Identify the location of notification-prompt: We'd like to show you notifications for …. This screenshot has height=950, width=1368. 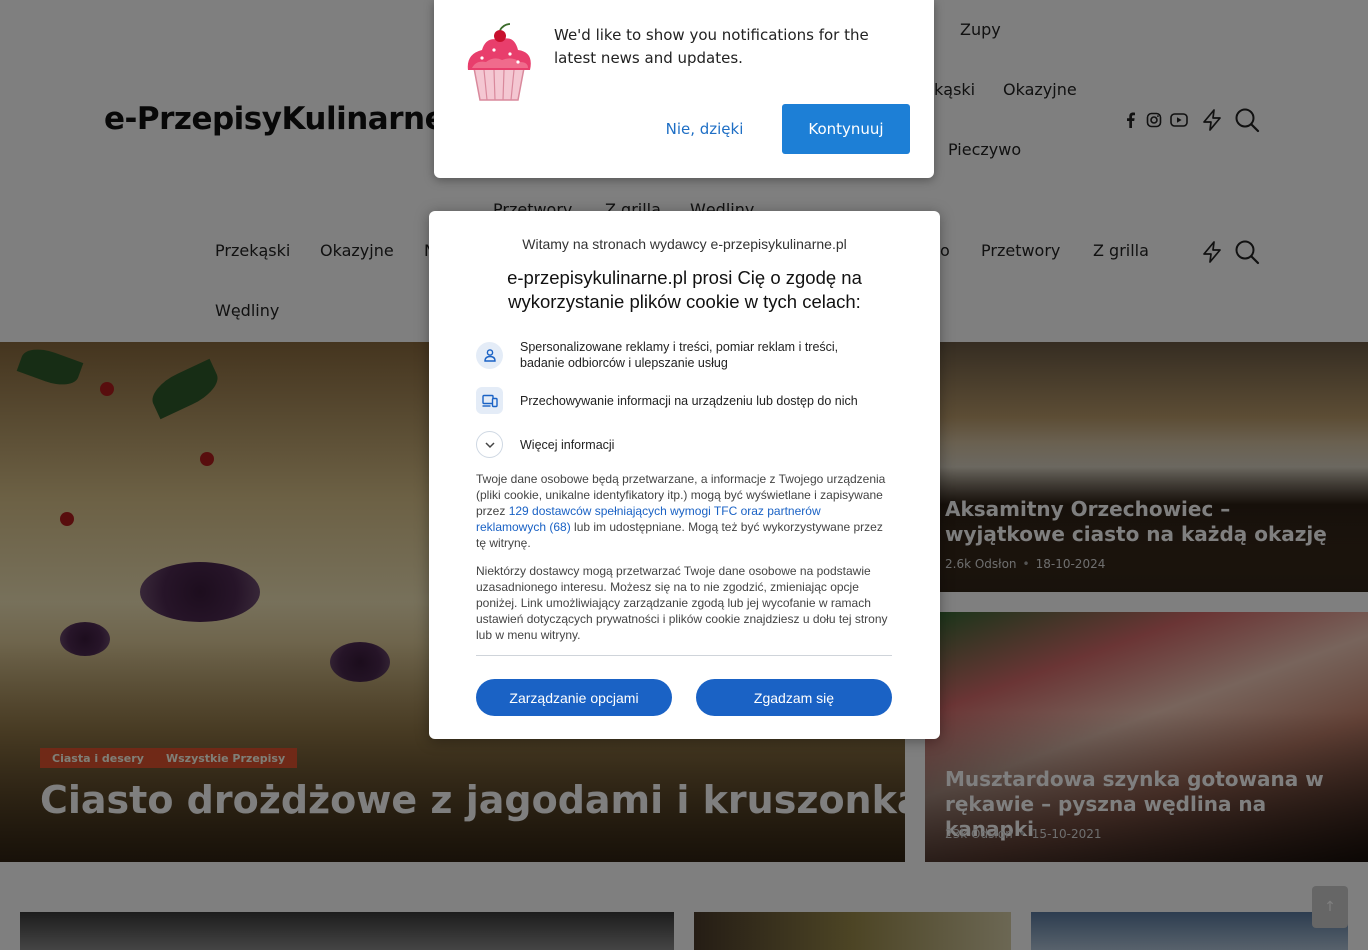
(684, 89).